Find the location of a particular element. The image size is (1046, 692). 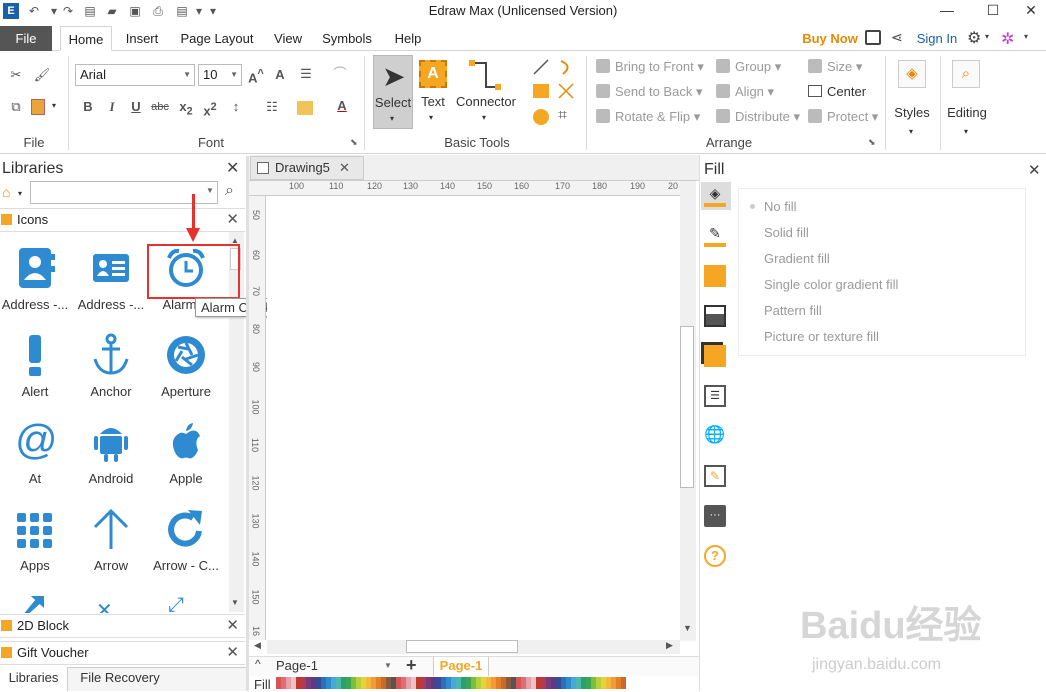

close-fill-panel-icon: ✕ is located at coordinates (1034, 170).